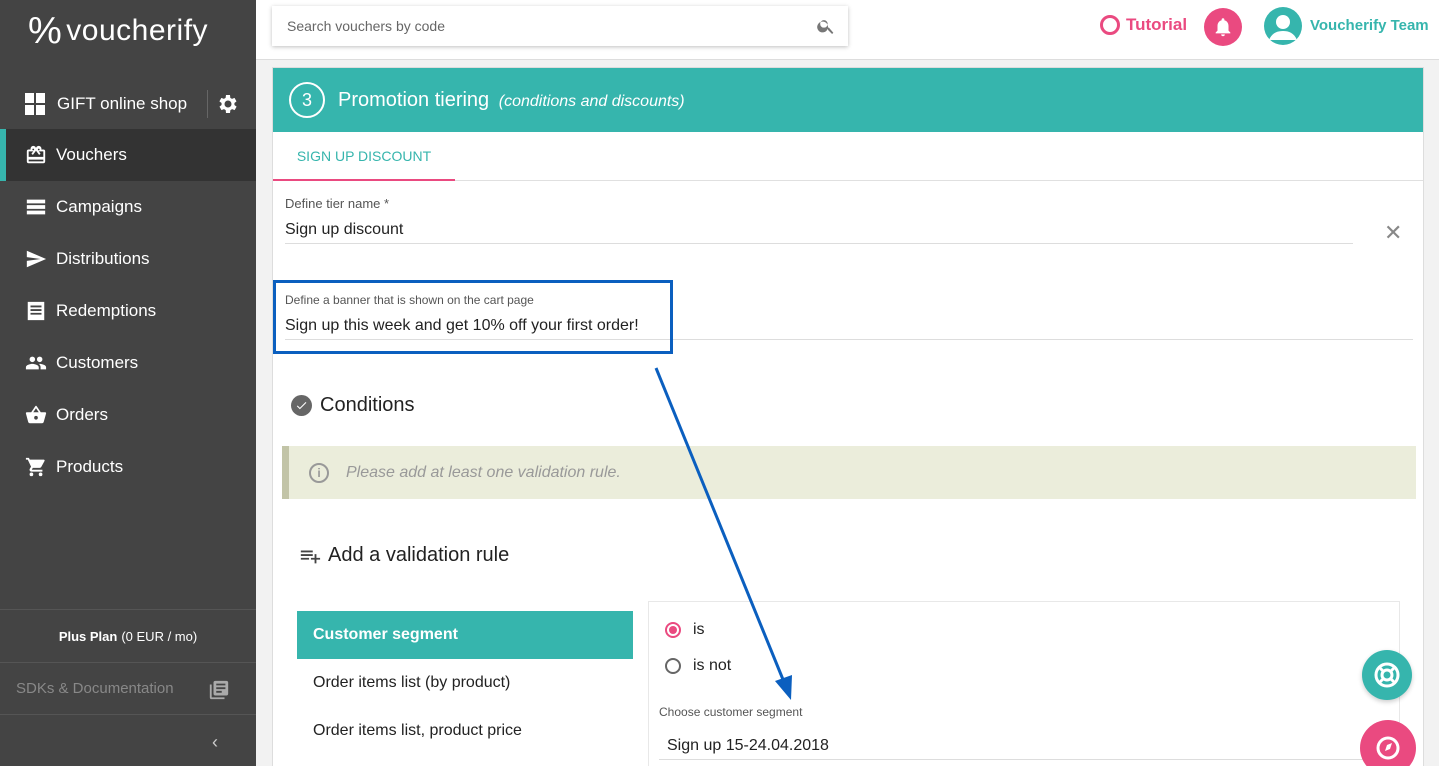 The height and width of the screenshot is (766, 1439). What do you see at coordinates (310, 556) in the screenshot?
I see `playlist-add-icon` at bounding box center [310, 556].